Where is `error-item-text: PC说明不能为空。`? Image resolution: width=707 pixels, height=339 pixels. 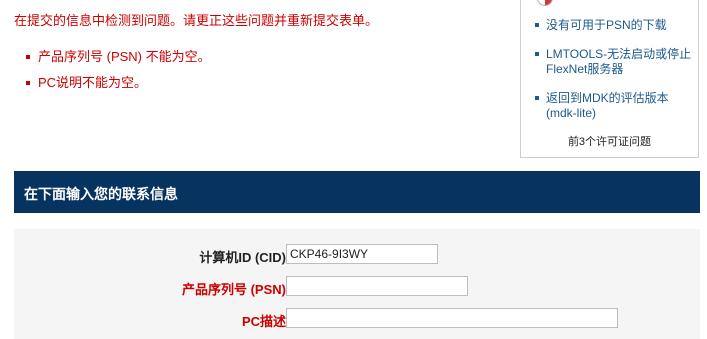 error-item-text: PC说明不能为空。 is located at coordinates (93, 82).